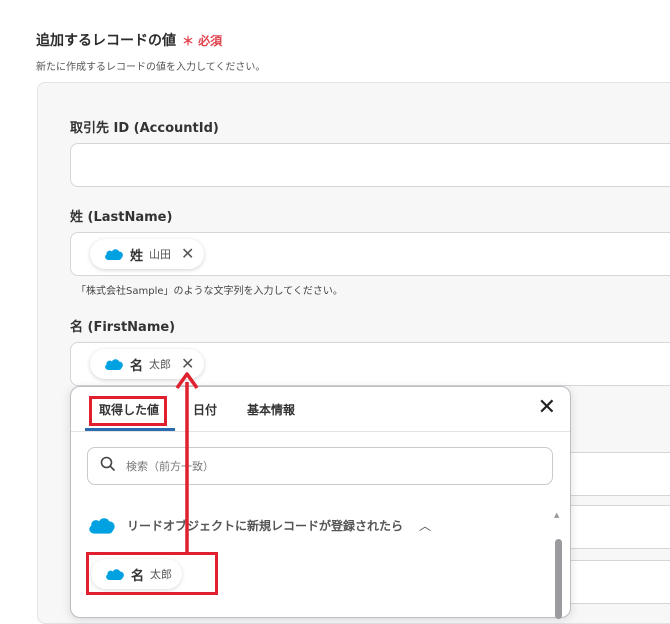 This screenshot has height=624, width=670. What do you see at coordinates (160, 364) in the screenshot?
I see `chip-value: 太郎` at bounding box center [160, 364].